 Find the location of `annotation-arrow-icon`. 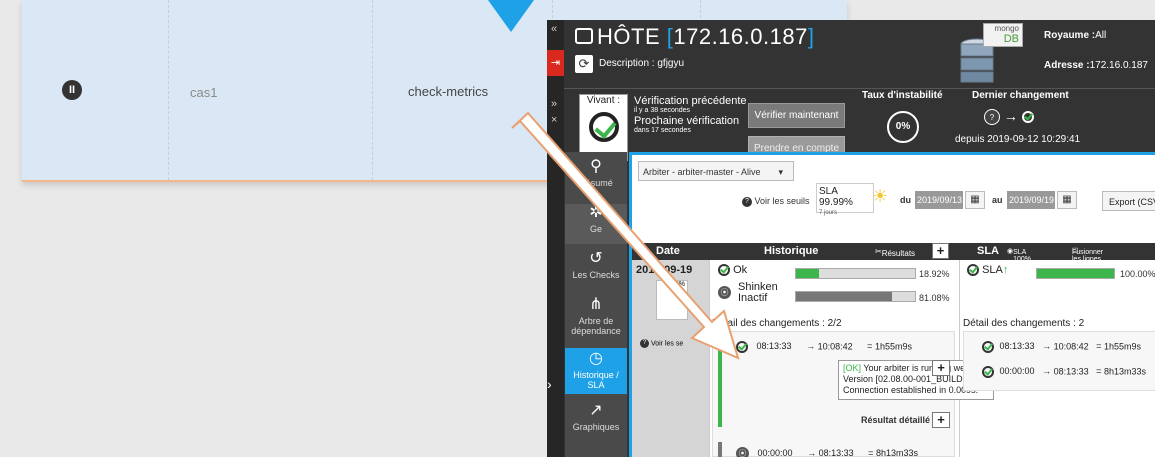

annotation-arrow-icon is located at coordinates (625, 235).